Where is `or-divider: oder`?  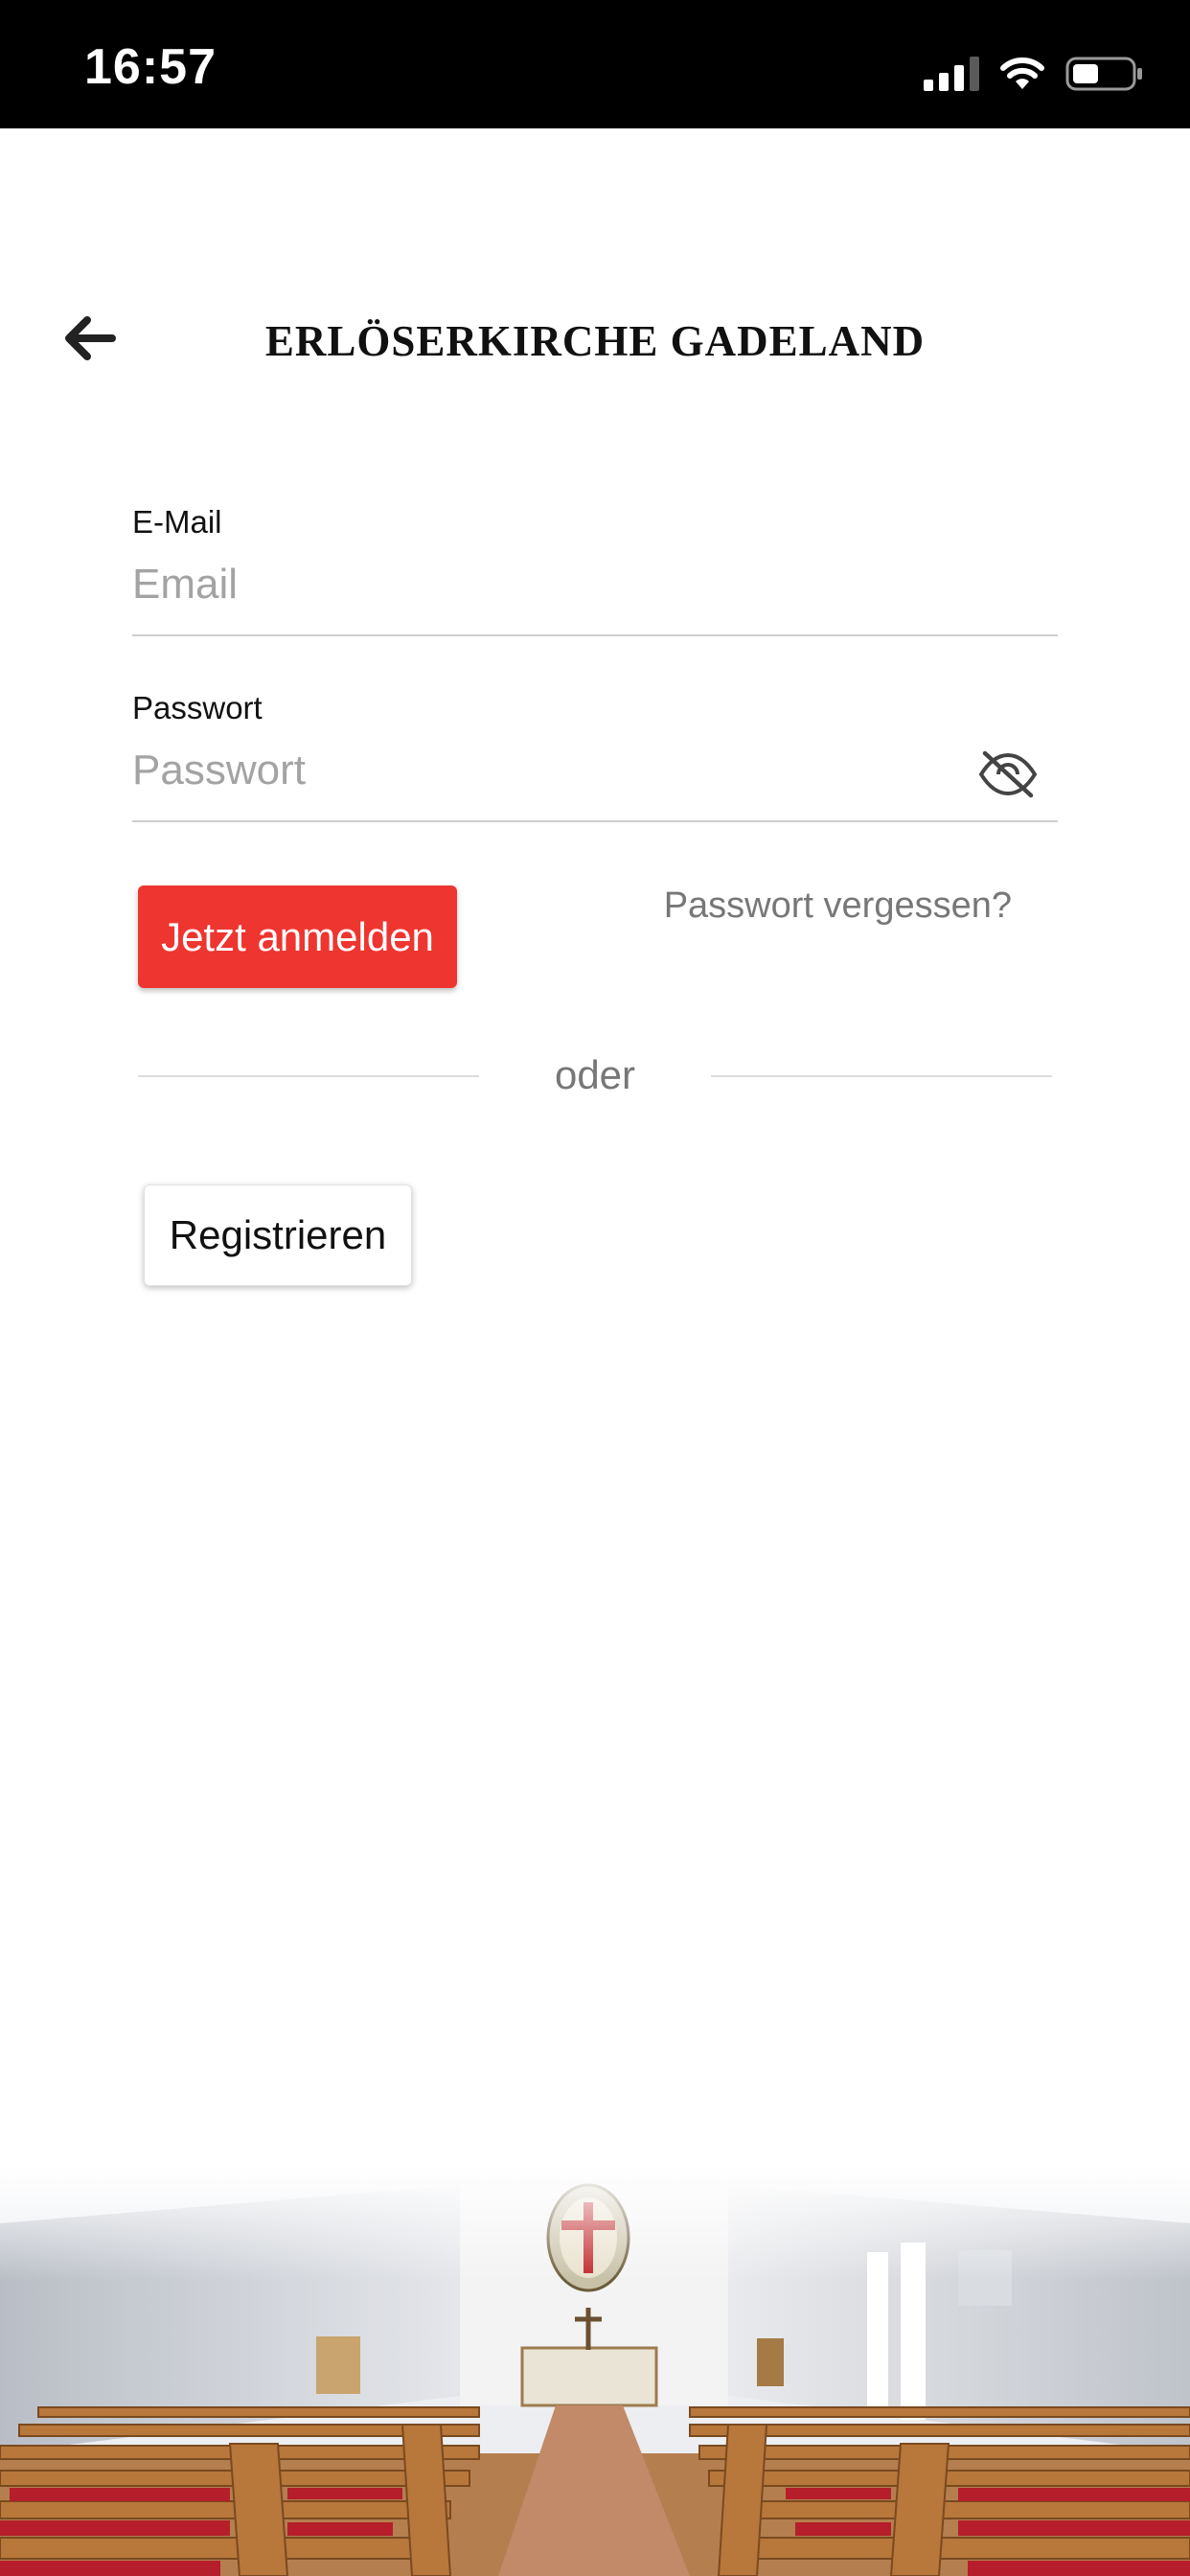
or-divider: oder is located at coordinates (595, 1076).